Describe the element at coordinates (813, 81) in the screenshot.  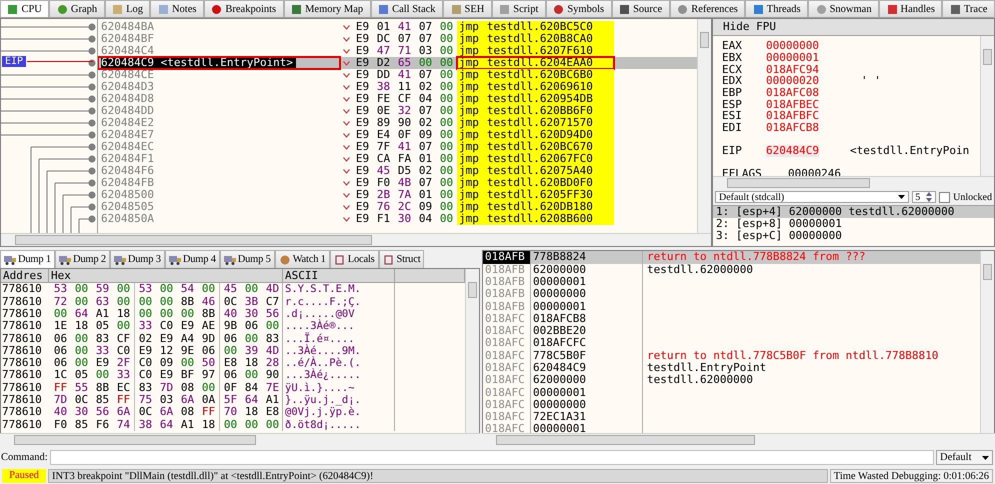
I see `register-value: 00000020` at that location.